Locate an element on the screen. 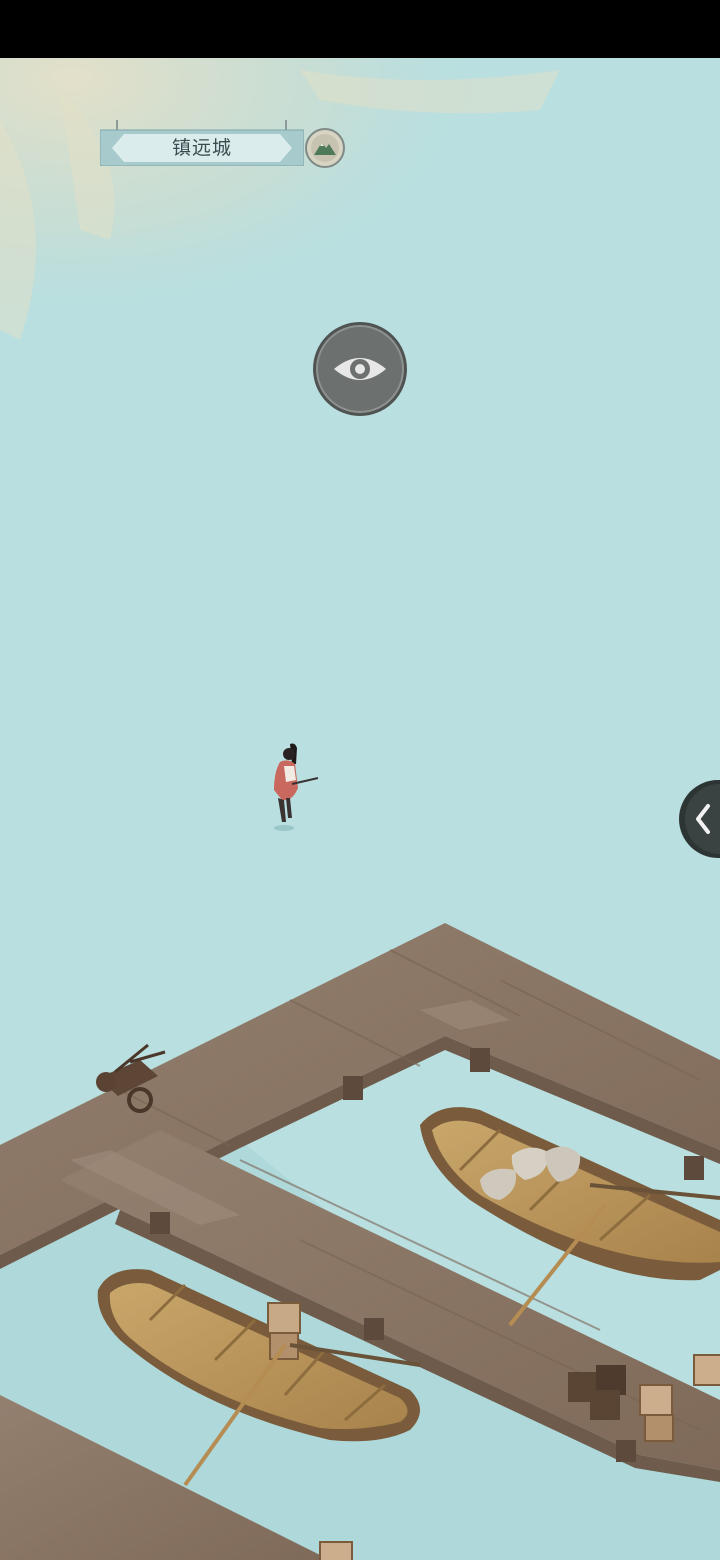 The height and width of the screenshot is (1560, 720). location-banner: 镇远城 is located at coordinates (202, 143).